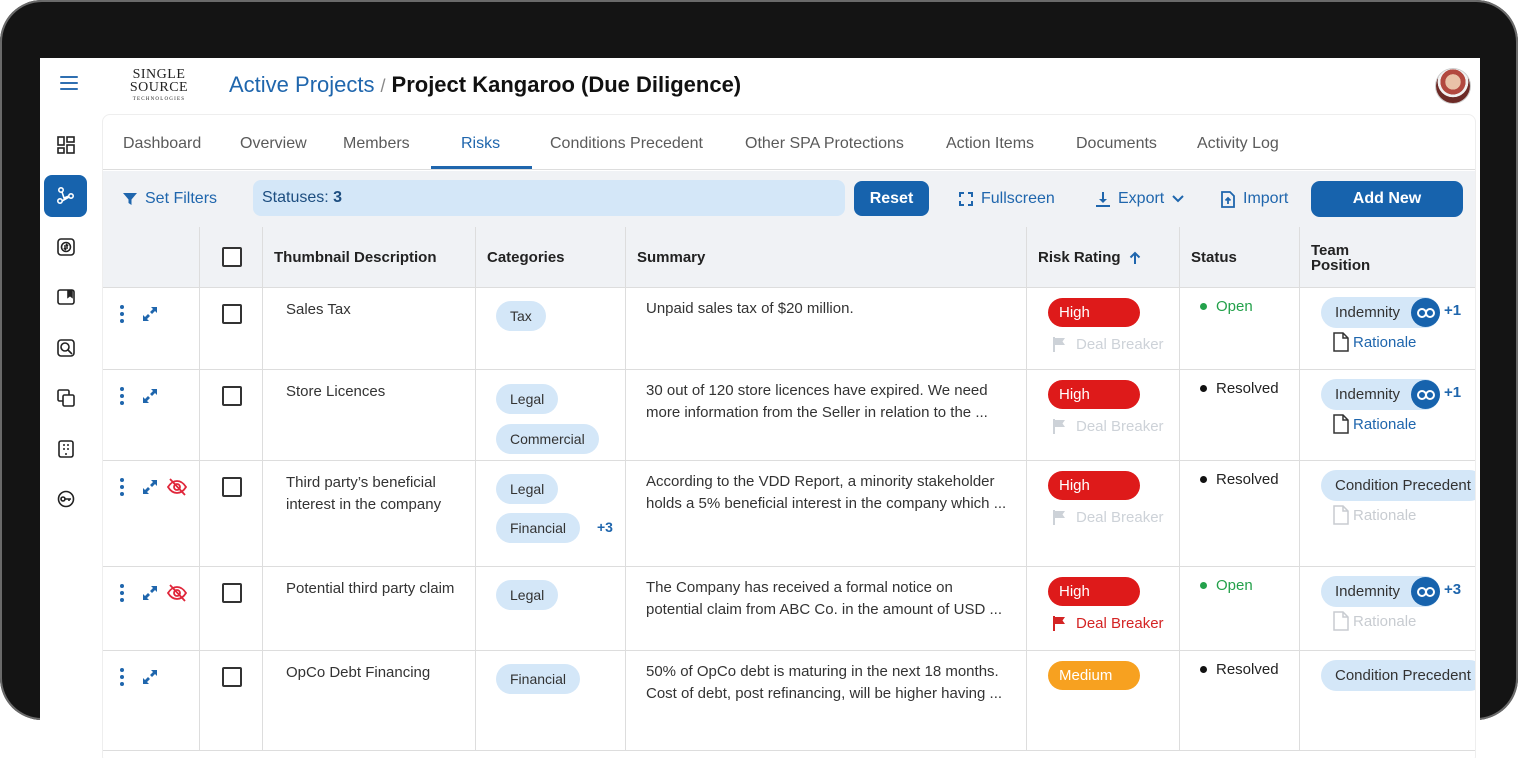 The height and width of the screenshot is (758, 1518). What do you see at coordinates (65, 297) in the screenshot?
I see `card-clip-icon` at bounding box center [65, 297].